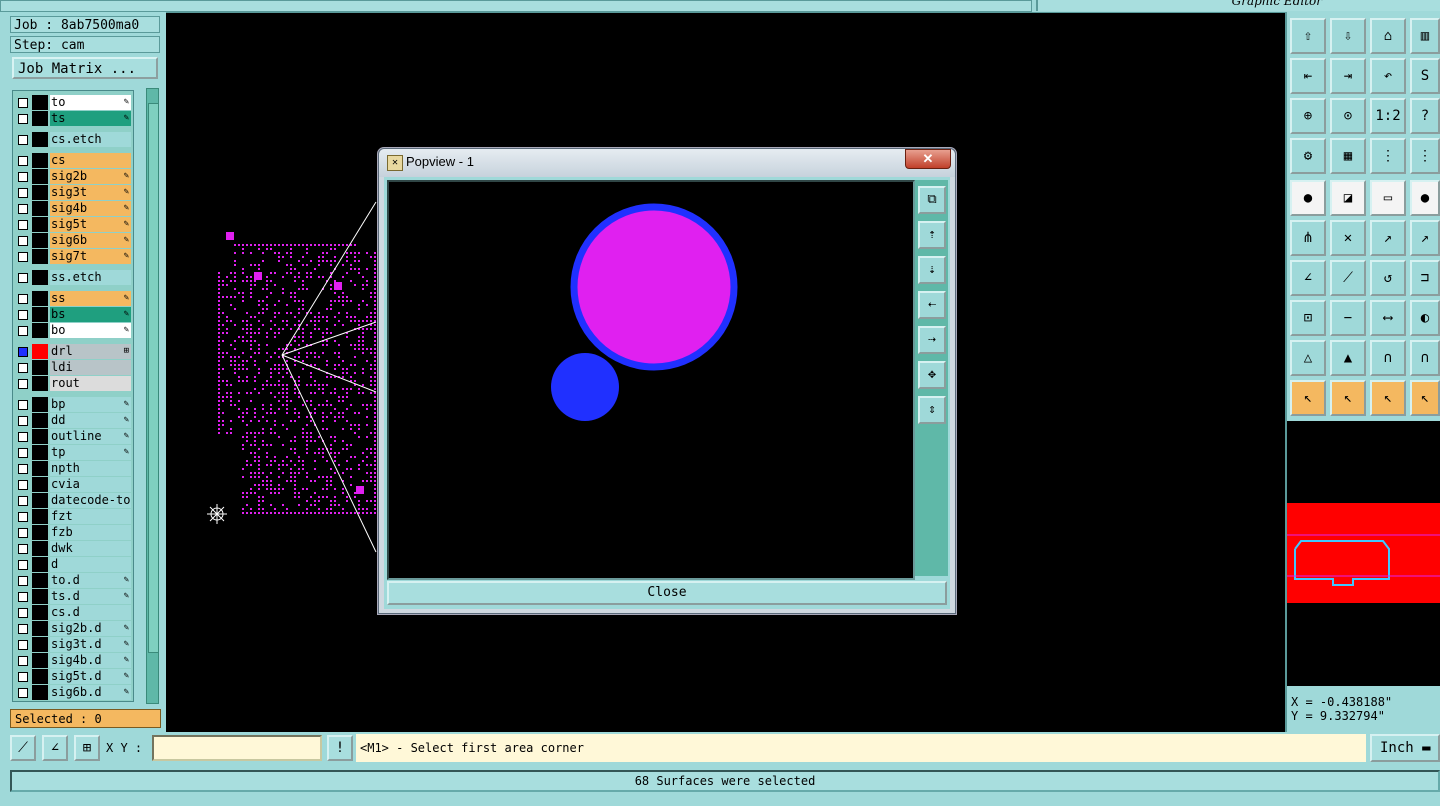 This screenshot has width=1440, height=806. I want to click on tool-shapes-icon: ◐, so click(1425, 318).